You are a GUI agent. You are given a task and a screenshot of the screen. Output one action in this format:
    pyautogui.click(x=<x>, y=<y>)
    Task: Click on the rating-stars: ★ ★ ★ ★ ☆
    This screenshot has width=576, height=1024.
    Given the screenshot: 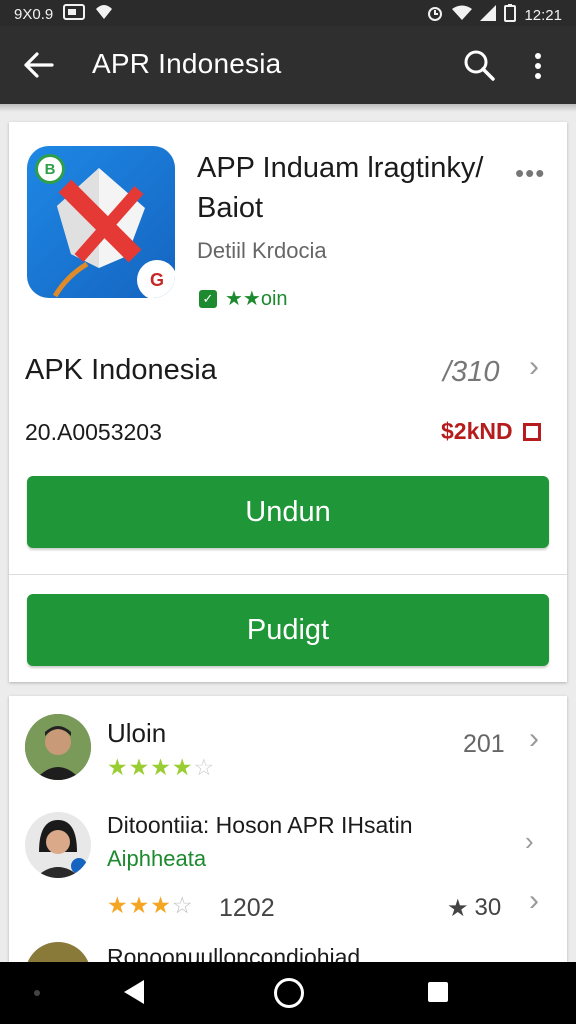 What is the action you would take?
    pyautogui.click(x=160, y=767)
    